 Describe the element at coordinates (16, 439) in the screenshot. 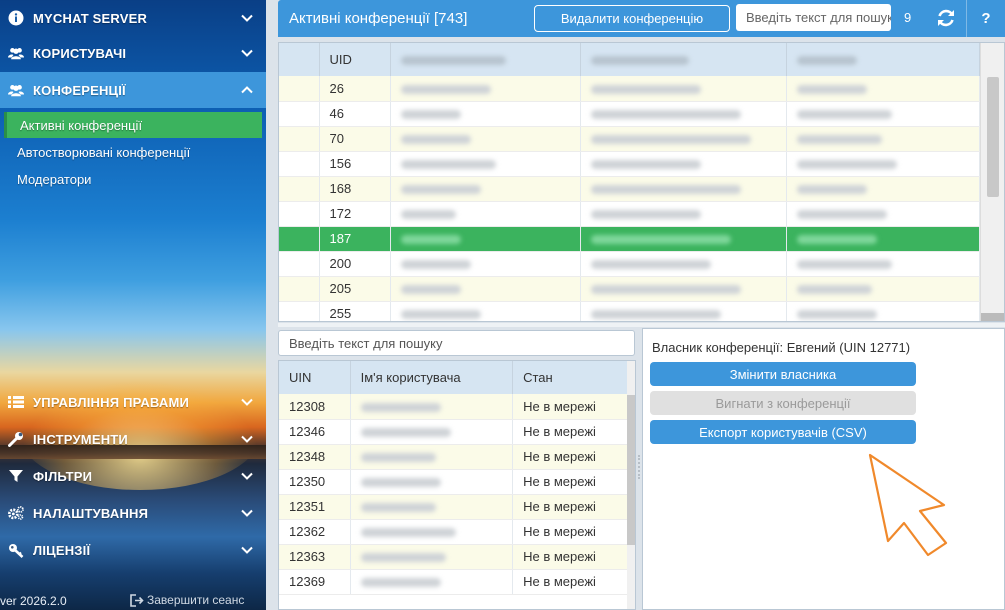

I see `wrench-icon` at that location.